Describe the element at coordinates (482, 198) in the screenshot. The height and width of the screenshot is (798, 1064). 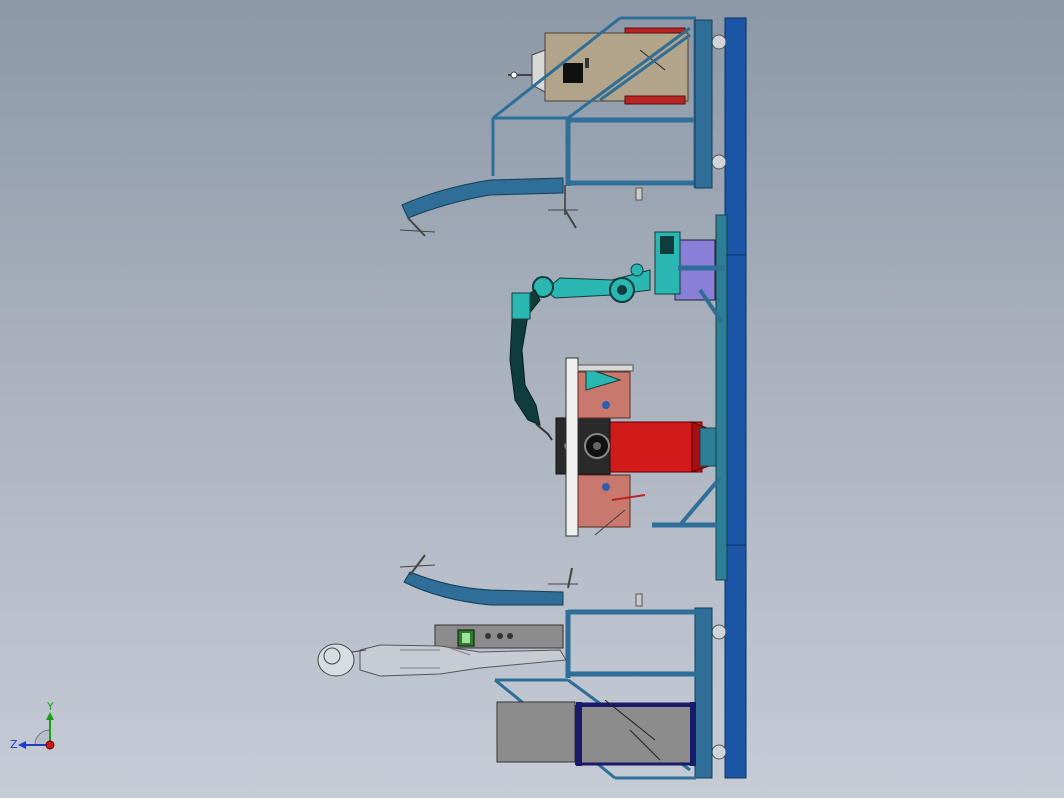
I see `torch-boom` at that location.